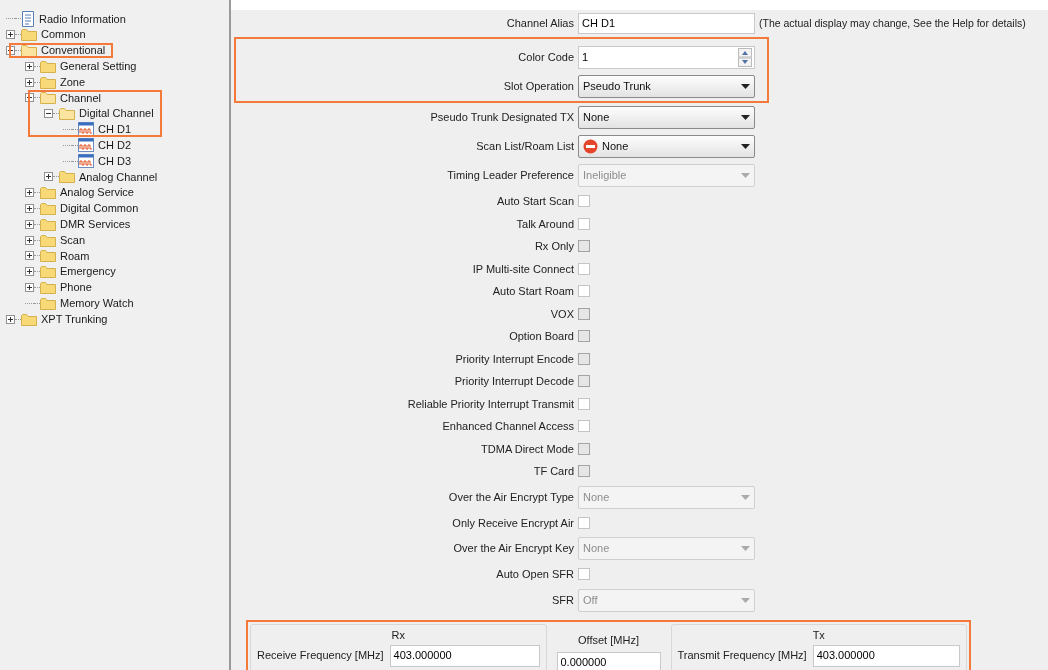 Image resolution: width=1048 pixels, height=670 pixels. What do you see at coordinates (510, 176) in the screenshot?
I see `field-label: Timing Leader Preference` at bounding box center [510, 176].